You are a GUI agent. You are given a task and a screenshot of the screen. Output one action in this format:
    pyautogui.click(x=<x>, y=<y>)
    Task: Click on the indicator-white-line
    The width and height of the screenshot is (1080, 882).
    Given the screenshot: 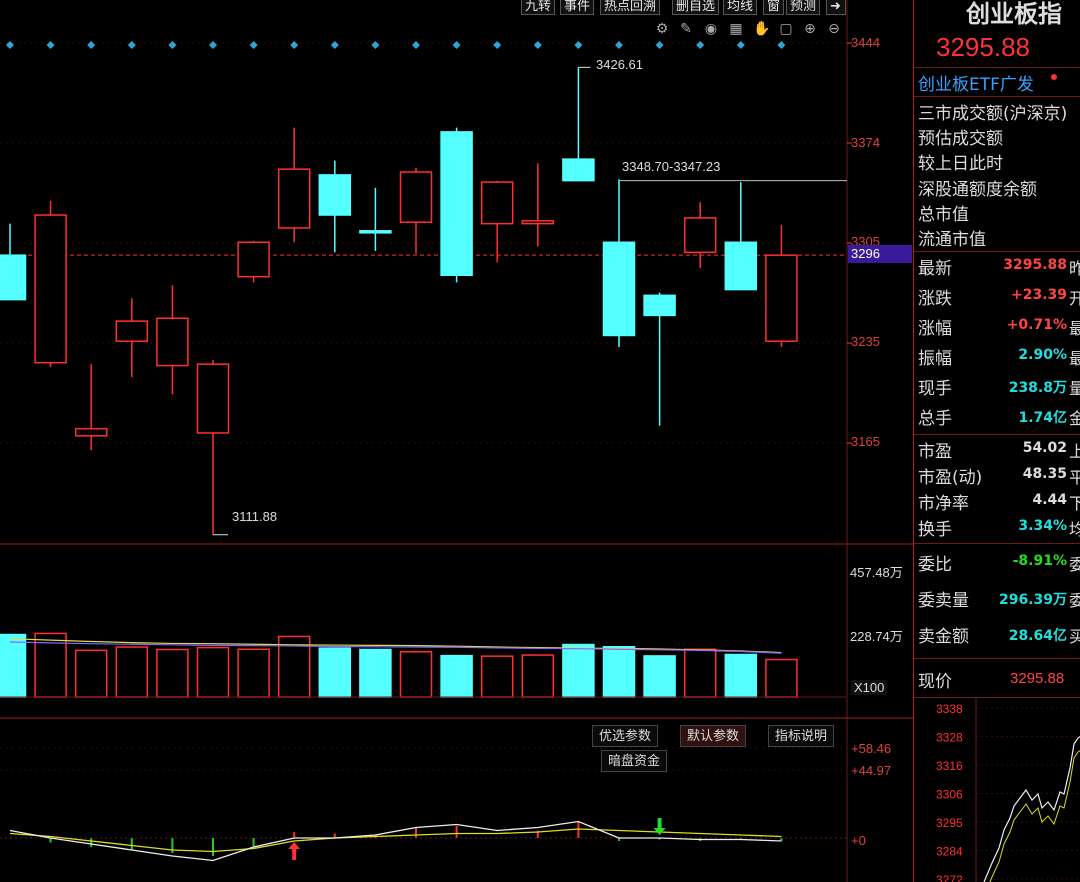 What is the action you would take?
    pyautogui.click(x=395, y=841)
    